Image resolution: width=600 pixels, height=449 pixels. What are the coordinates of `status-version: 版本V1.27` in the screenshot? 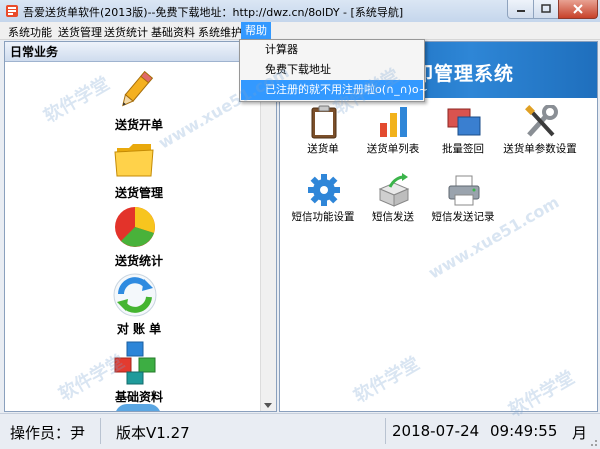 It's located at (153, 433).